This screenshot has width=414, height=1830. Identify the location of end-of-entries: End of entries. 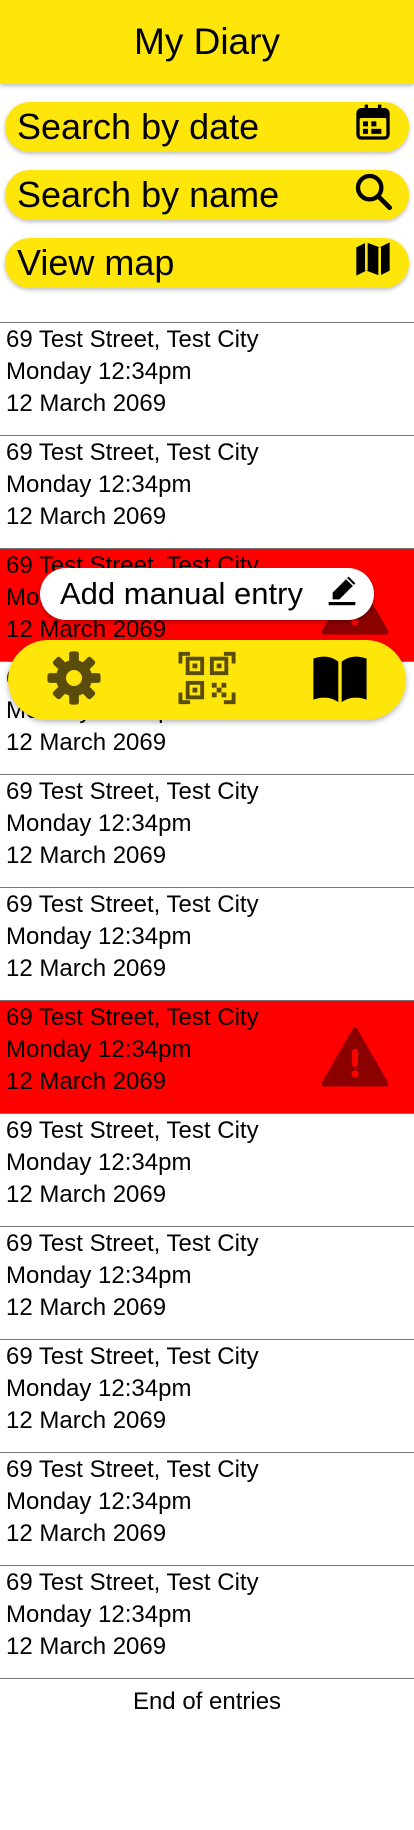
(207, 1708).